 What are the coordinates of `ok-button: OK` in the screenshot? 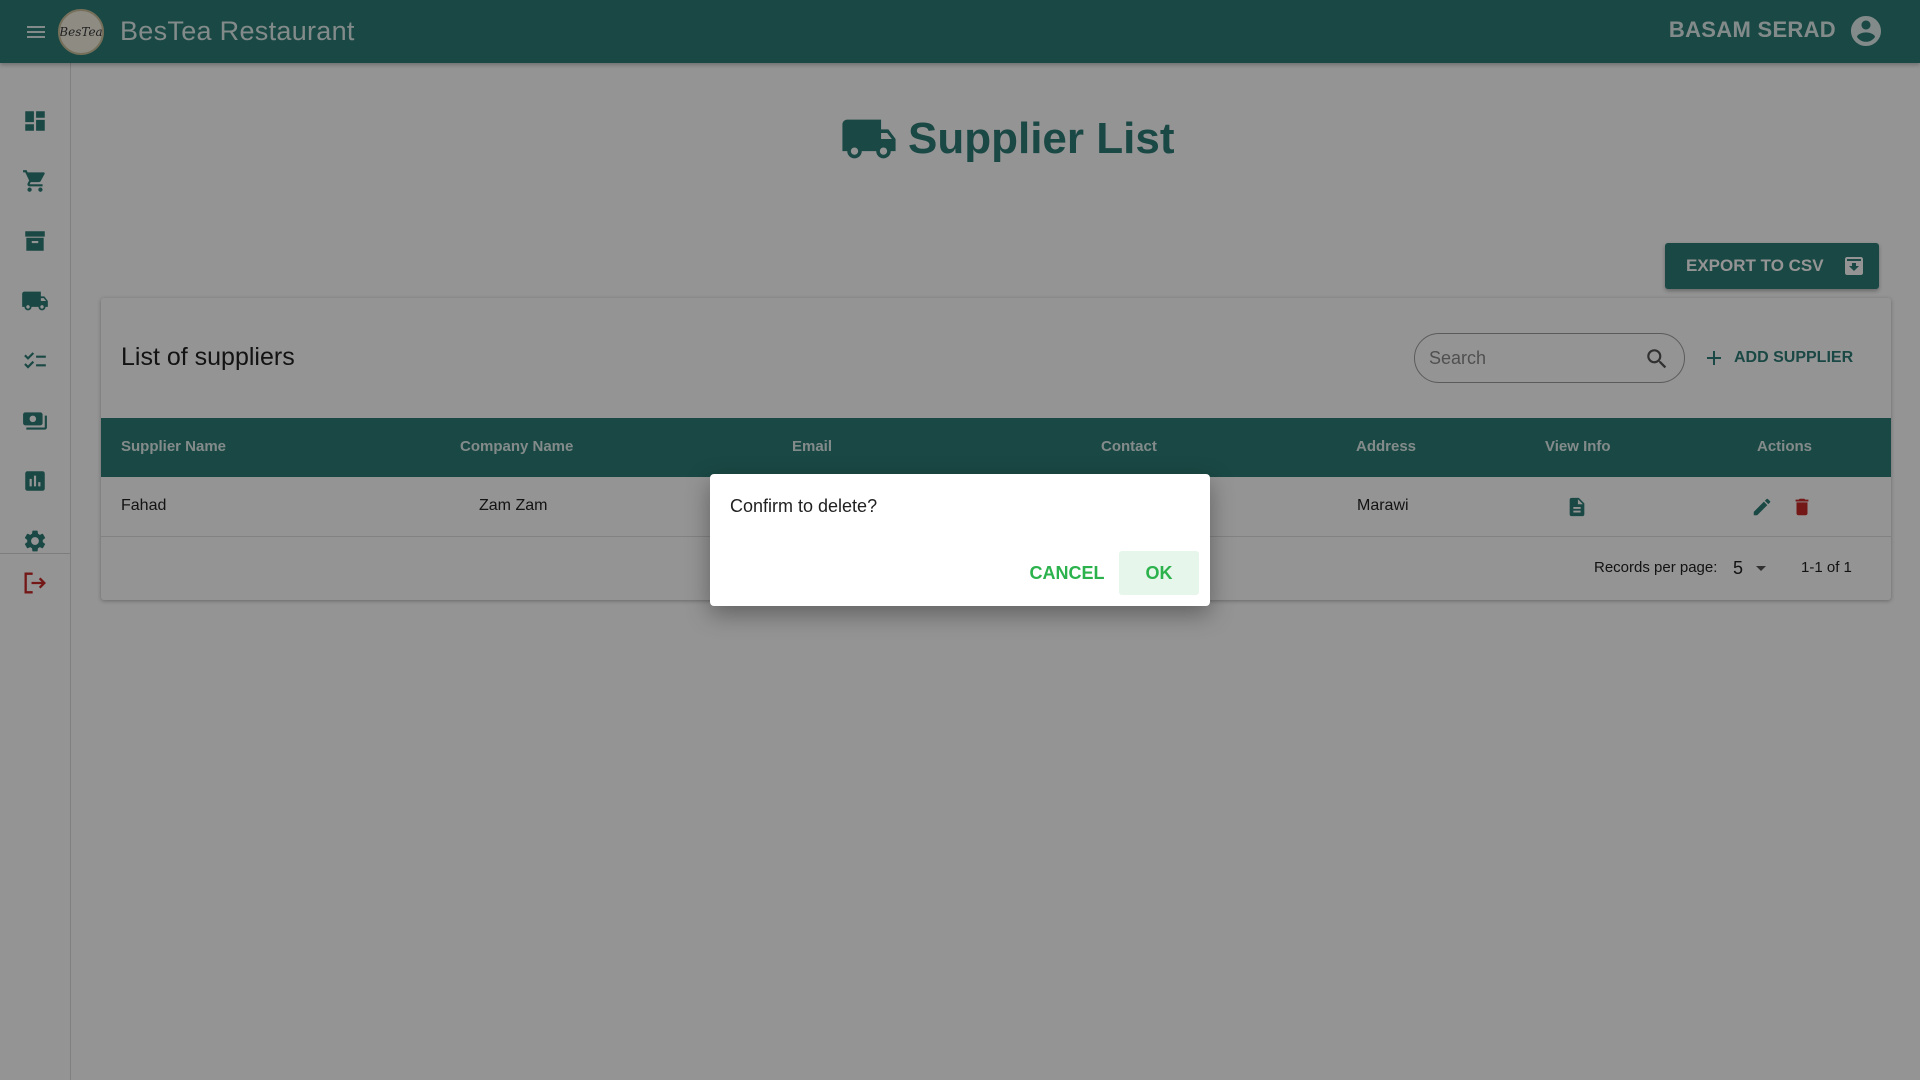 It's located at (1159, 573).